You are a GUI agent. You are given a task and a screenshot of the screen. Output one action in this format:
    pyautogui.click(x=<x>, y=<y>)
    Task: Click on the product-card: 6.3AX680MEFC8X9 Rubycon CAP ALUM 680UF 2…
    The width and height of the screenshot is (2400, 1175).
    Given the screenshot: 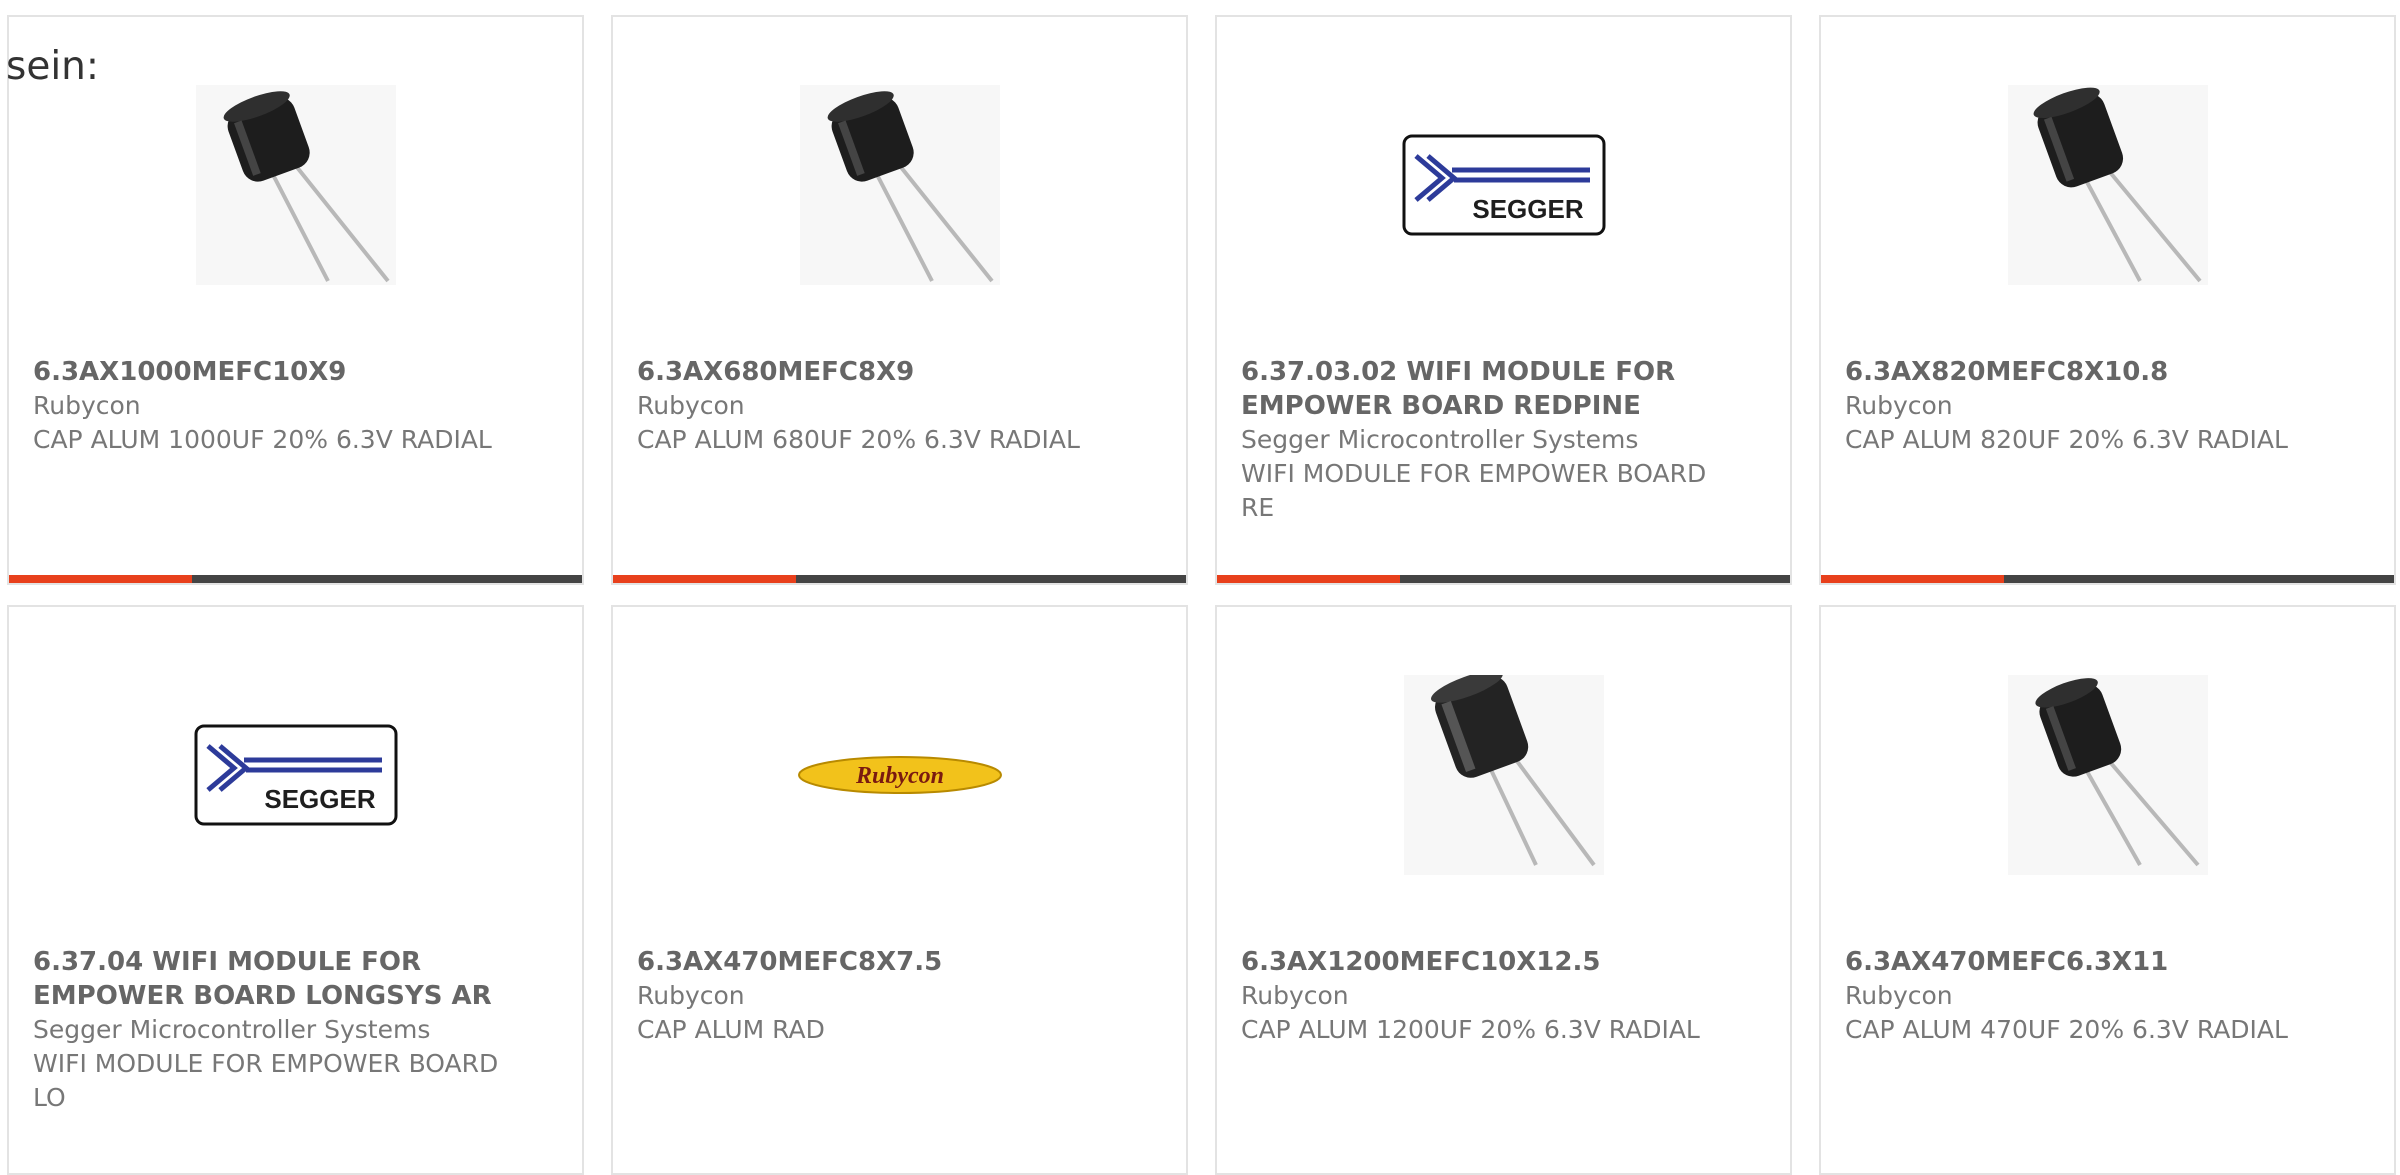 What is the action you would take?
    pyautogui.click(x=899, y=300)
    